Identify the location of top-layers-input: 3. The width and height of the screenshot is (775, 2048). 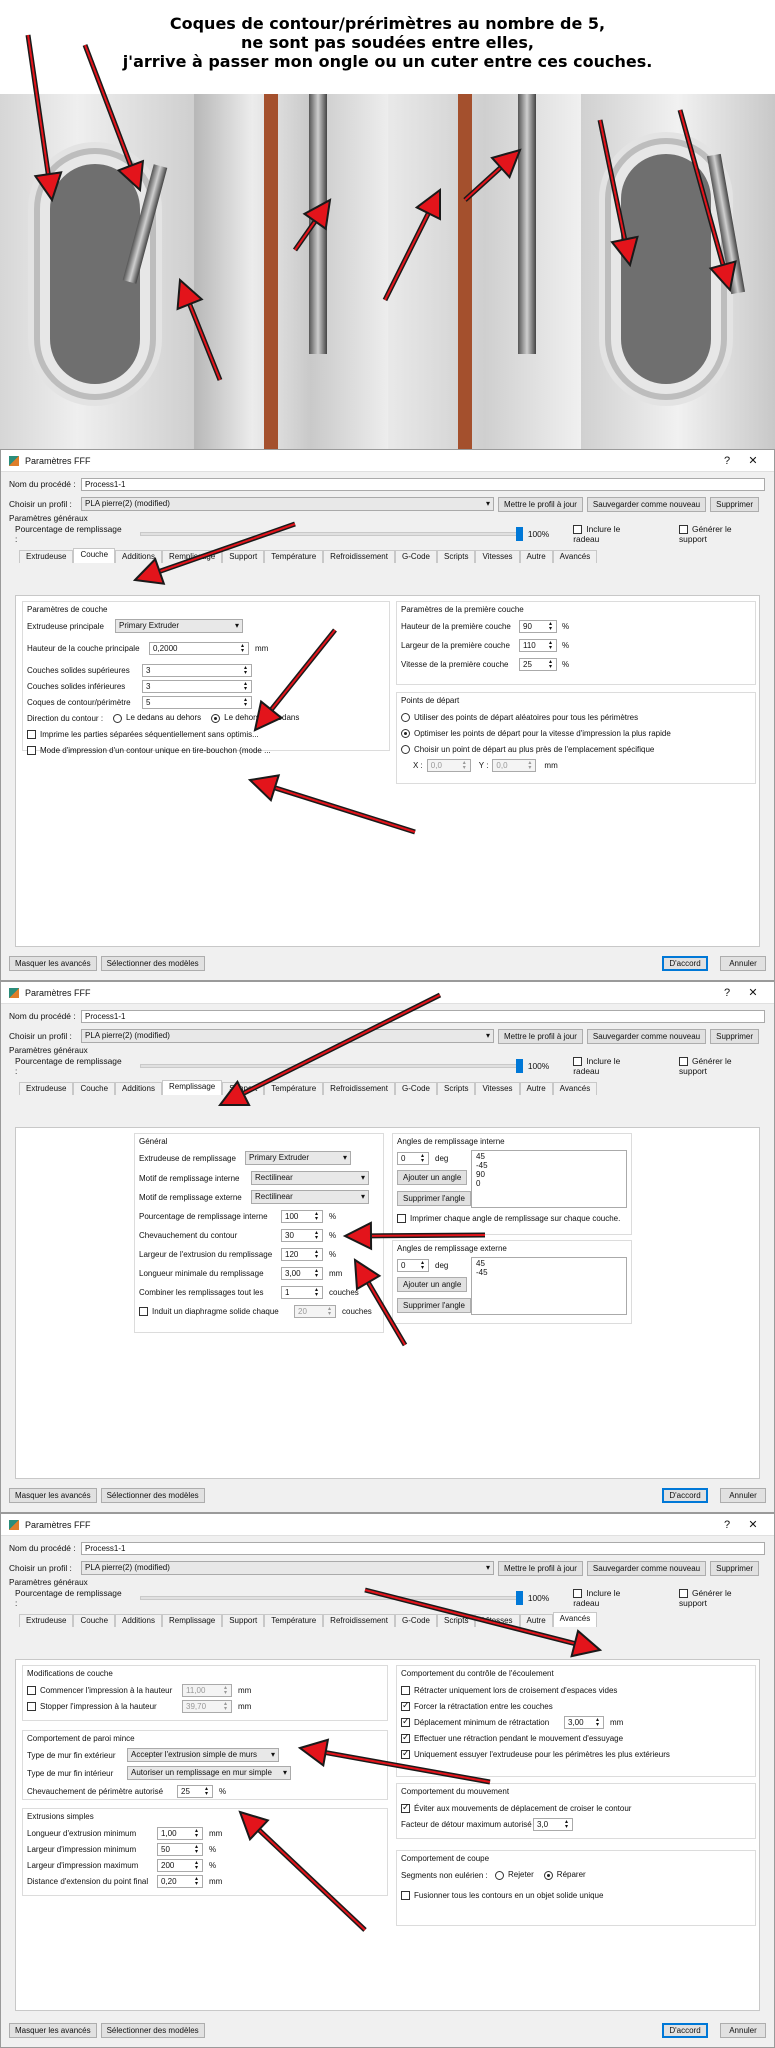
(197, 670).